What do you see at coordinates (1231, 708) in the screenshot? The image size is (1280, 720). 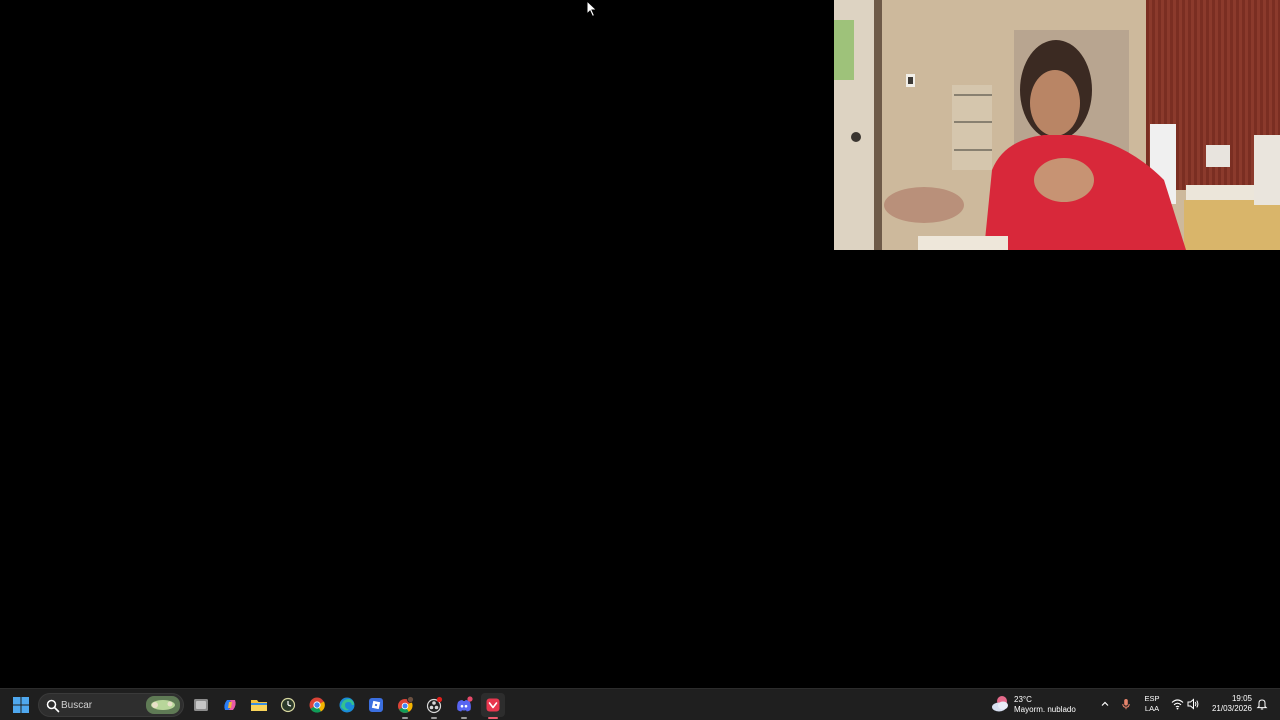 I see `clock-date: 21/03/2026` at bounding box center [1231, 708].